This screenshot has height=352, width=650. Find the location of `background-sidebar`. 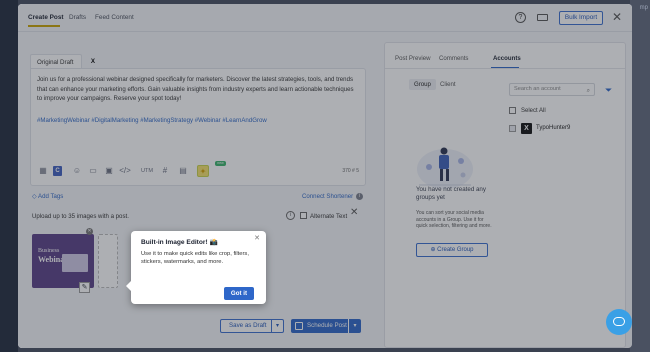

background-sidebar is located at coordinates (9, 176).